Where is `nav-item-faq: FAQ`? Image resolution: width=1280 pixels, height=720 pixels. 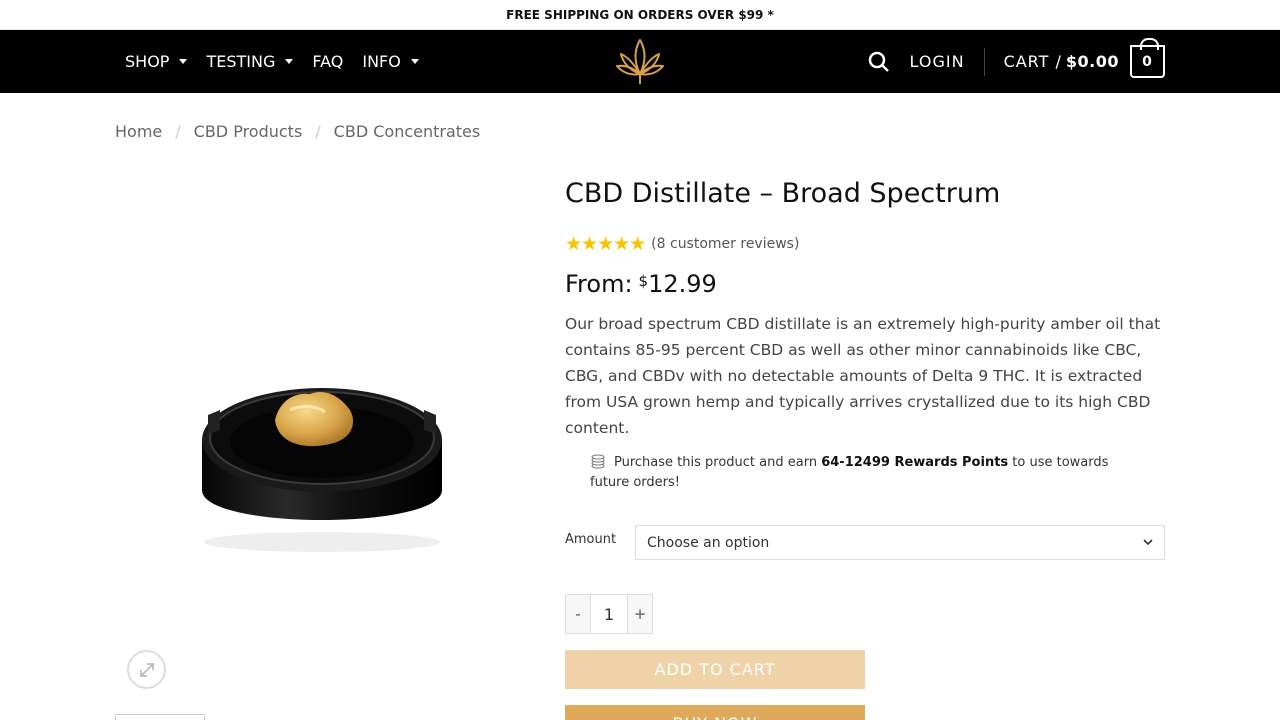 nav-item-faq: FAQ is located at coordinates (327, 61).